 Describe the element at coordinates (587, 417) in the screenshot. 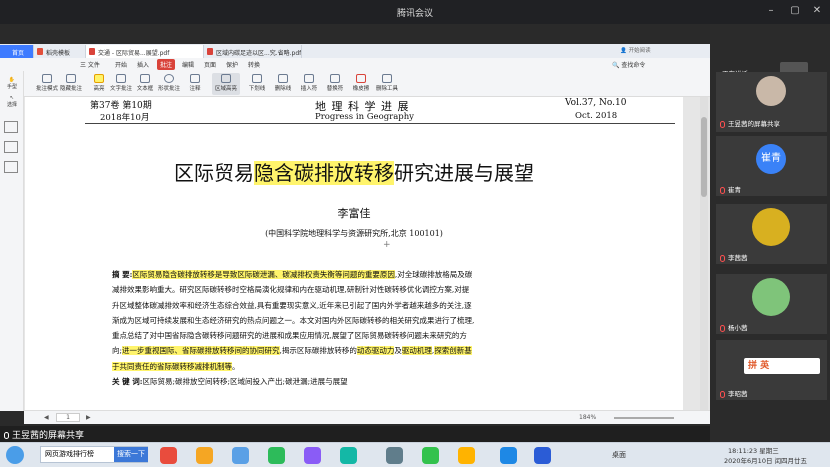

I see `zoom-level: 184%` at that location.